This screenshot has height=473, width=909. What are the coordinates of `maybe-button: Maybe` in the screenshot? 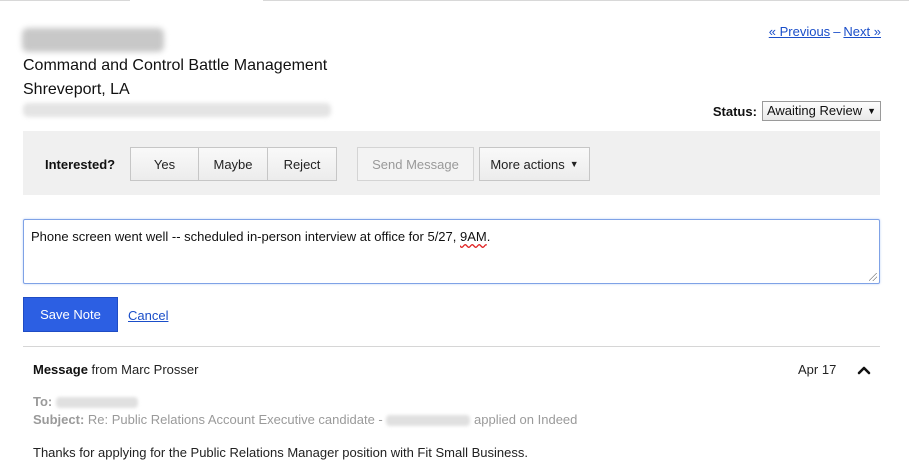 It's located at (233, 164).